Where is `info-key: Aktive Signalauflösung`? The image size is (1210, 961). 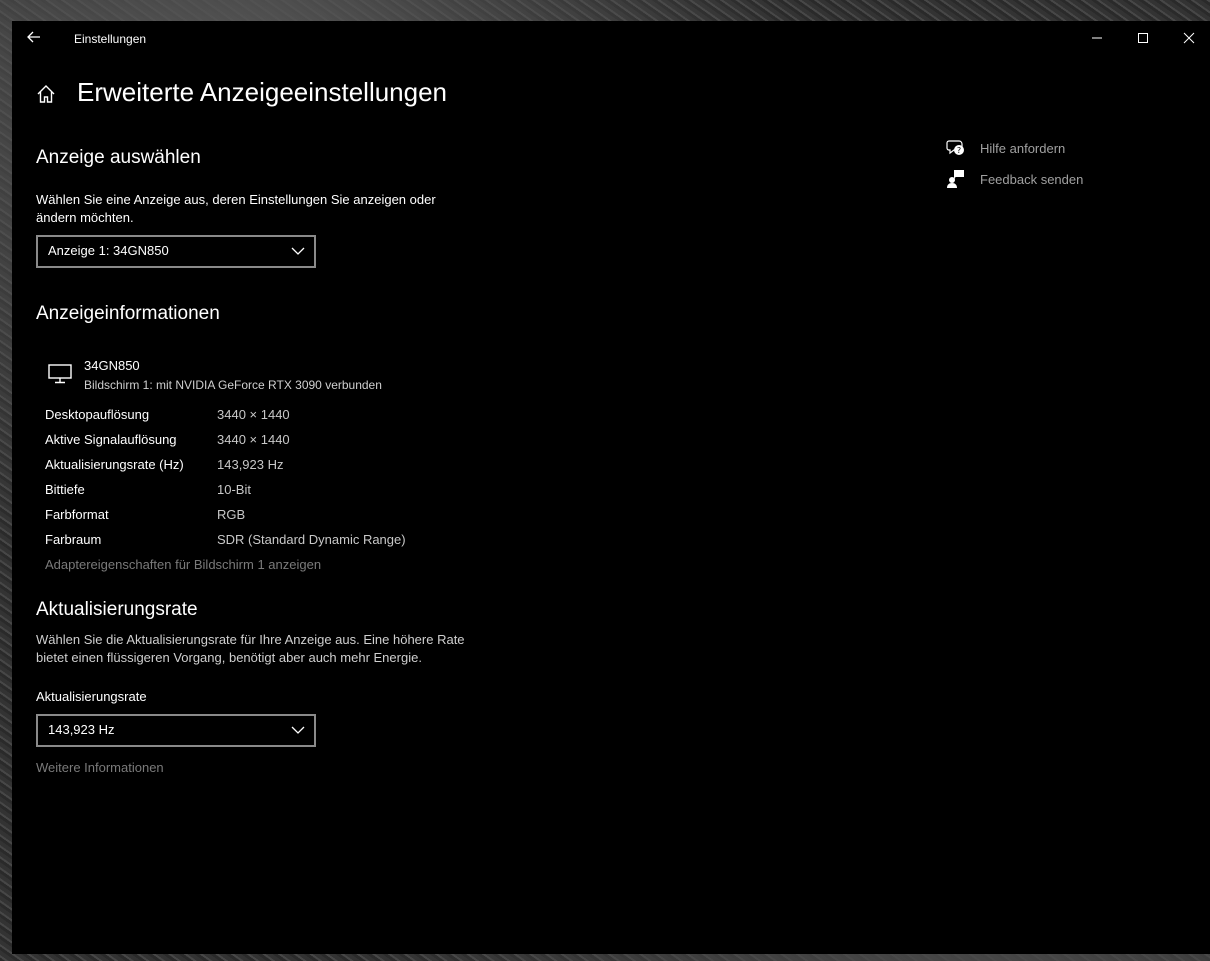 info-key: Aktive Signalauflösung is located at coordinates (111, 439).